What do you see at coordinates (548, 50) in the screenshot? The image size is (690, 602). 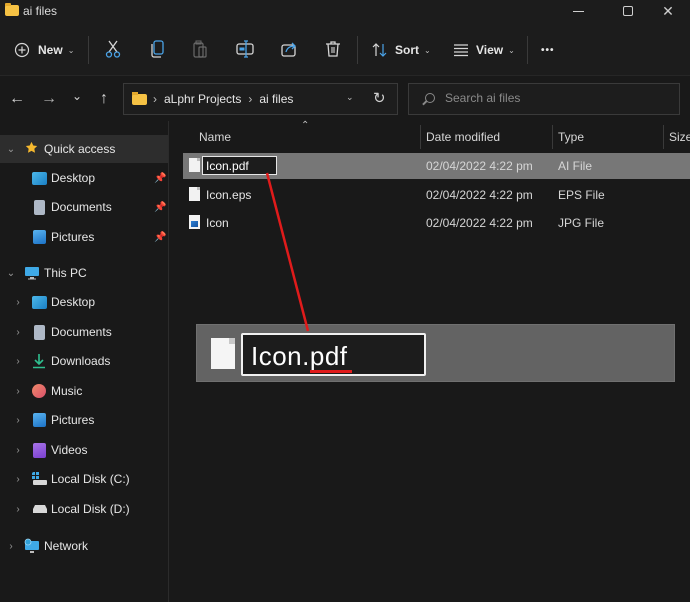 I see `more-options-button: •••` at bounding box center [548, 50].